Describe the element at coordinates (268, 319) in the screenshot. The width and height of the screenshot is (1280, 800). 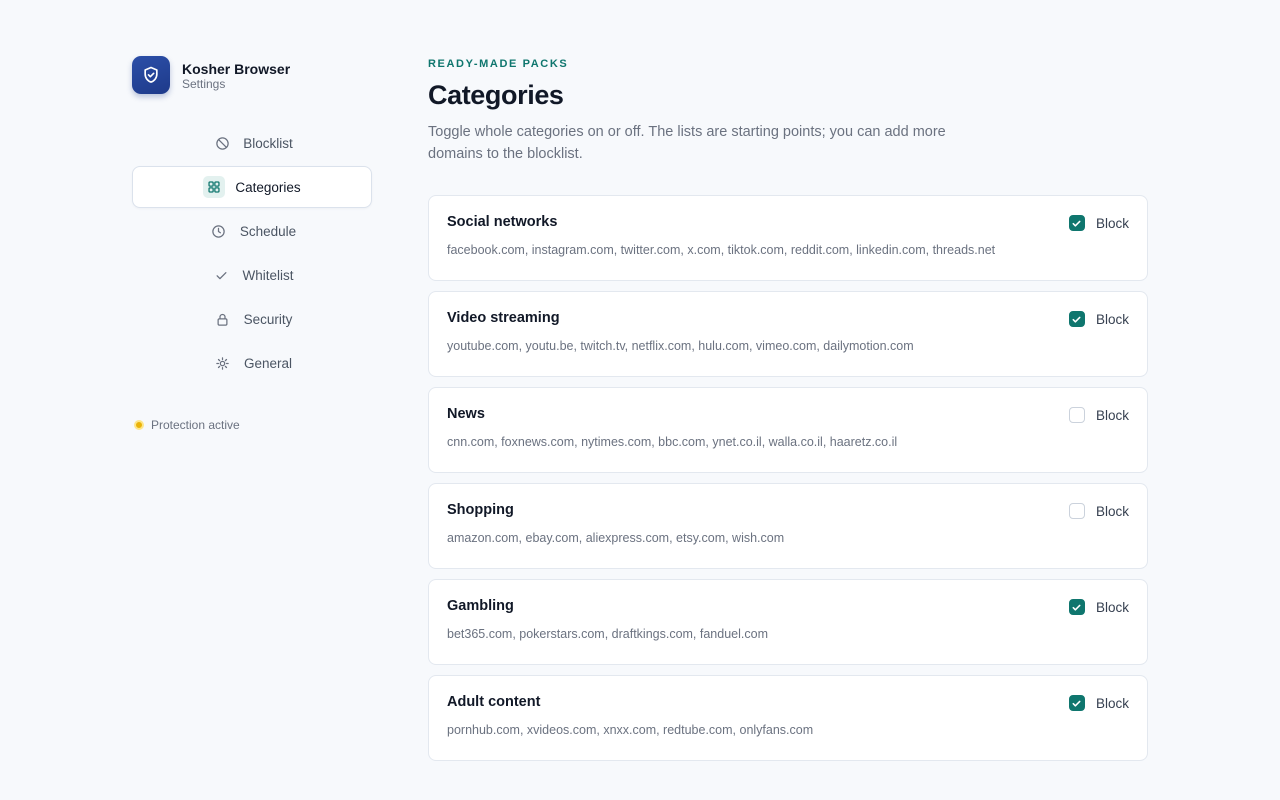
I see `sidebar-item-label: Security` at that location.